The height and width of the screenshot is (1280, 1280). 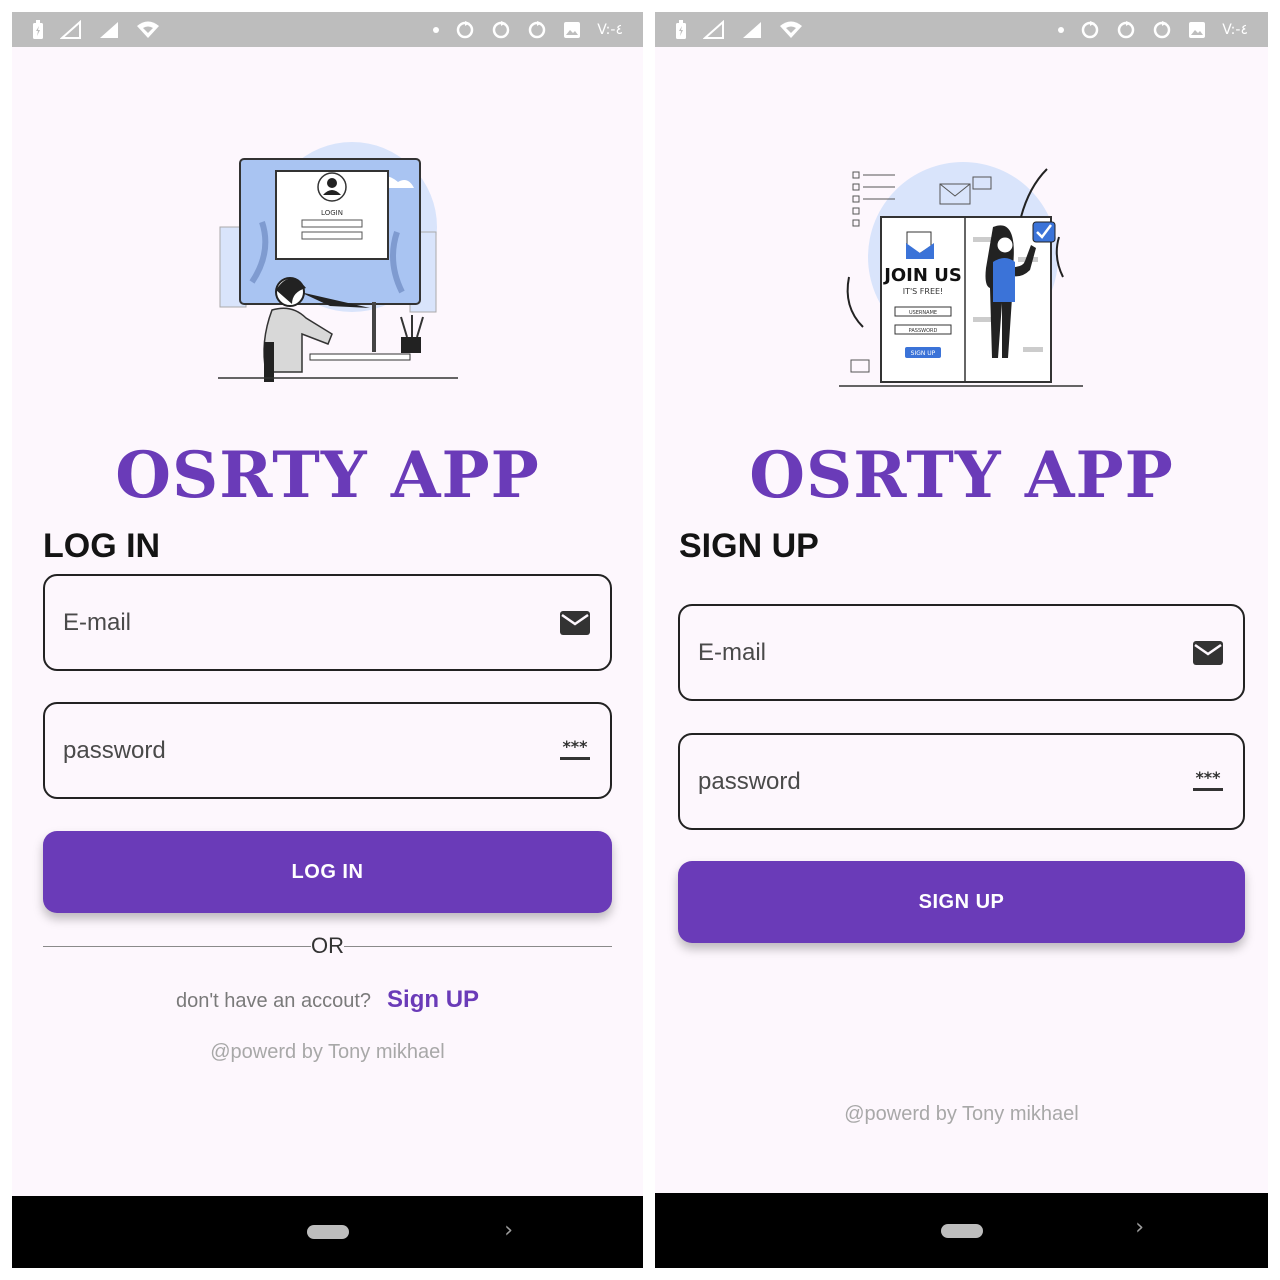 I want to click on login-illustration: LOGIN, so click(x=338, y=262).